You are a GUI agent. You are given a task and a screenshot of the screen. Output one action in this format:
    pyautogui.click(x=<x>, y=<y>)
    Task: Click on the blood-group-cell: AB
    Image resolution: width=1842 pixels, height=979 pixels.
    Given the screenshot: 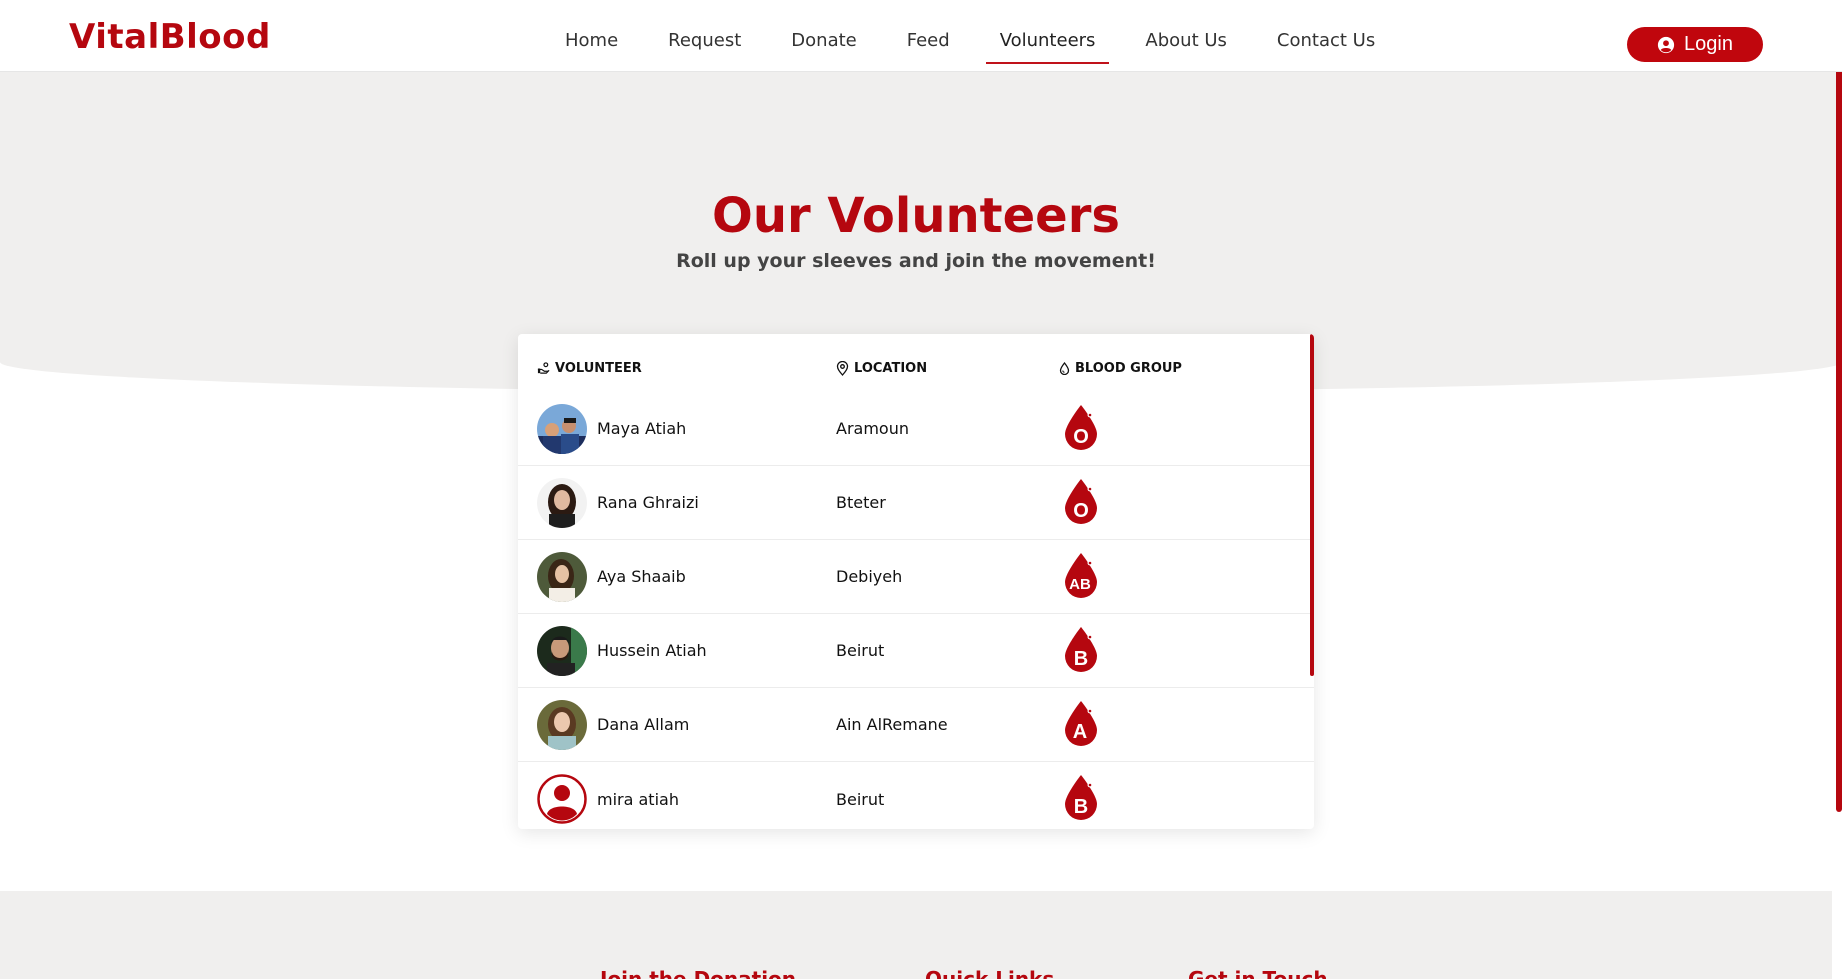 What is the action you would take?
    pyautogui.click(x=1176, y=577)
    